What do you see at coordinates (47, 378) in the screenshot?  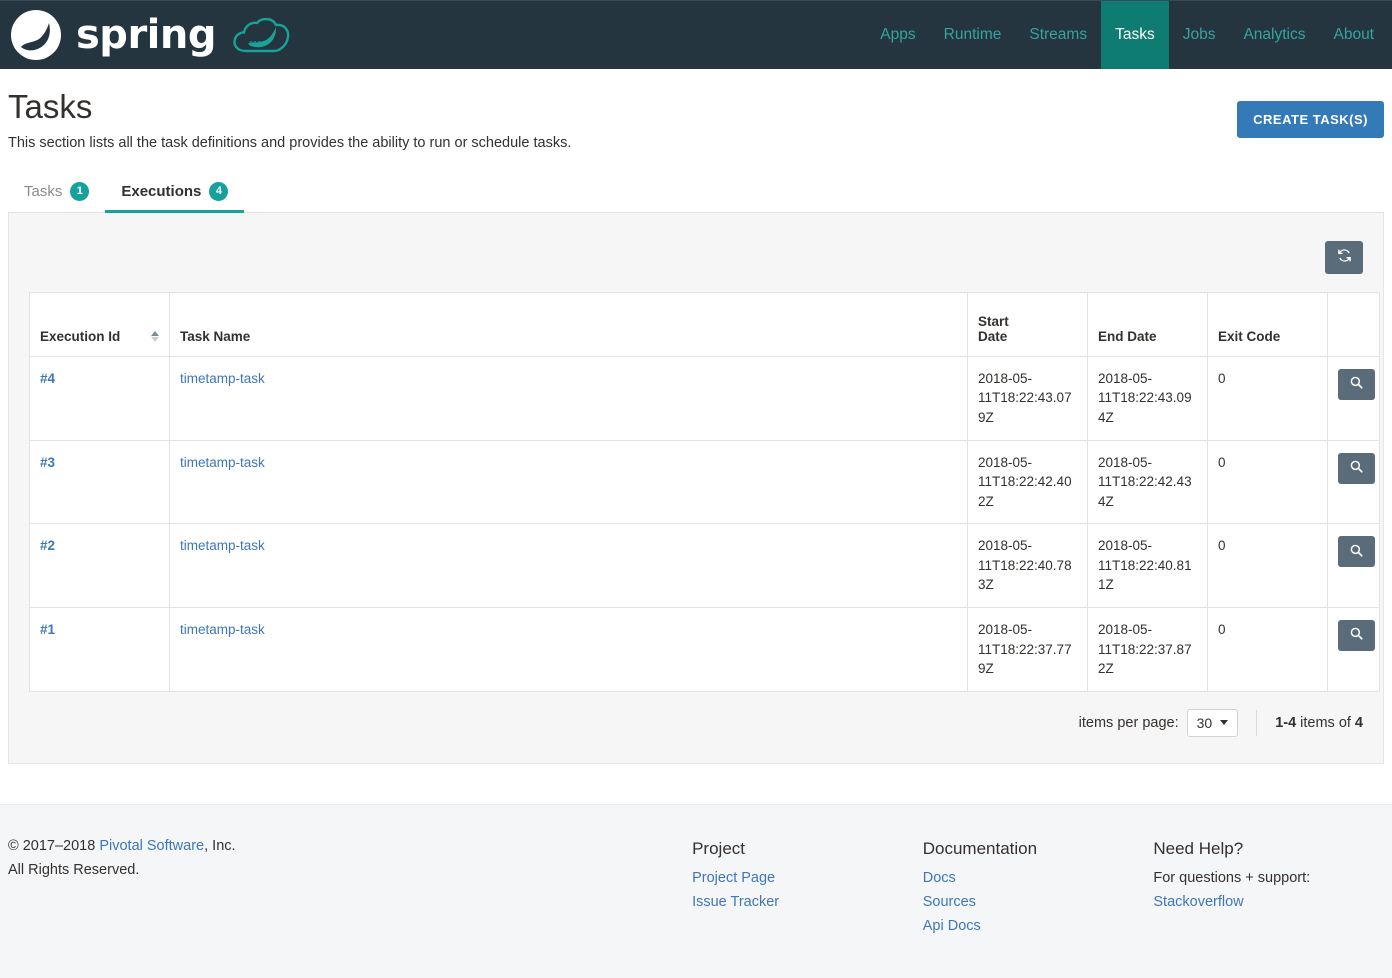 I see `execution-id-link: #4` at bounding box center [47, 378].